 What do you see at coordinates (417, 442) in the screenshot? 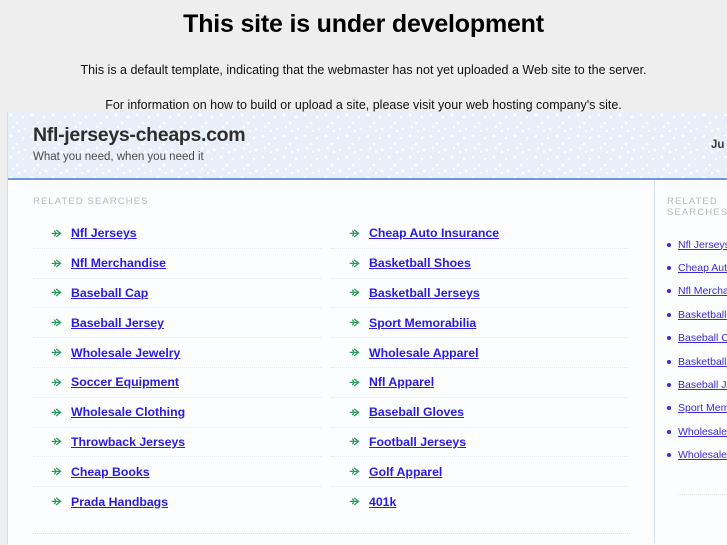
I see `related-search-link: Football Jerseys` at bounding box center [417, 442].